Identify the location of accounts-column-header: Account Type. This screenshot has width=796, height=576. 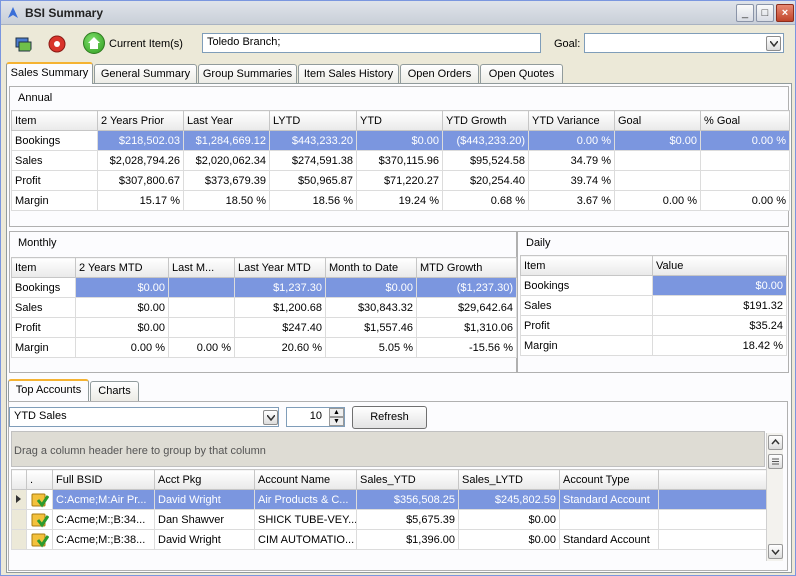
(609, 479).